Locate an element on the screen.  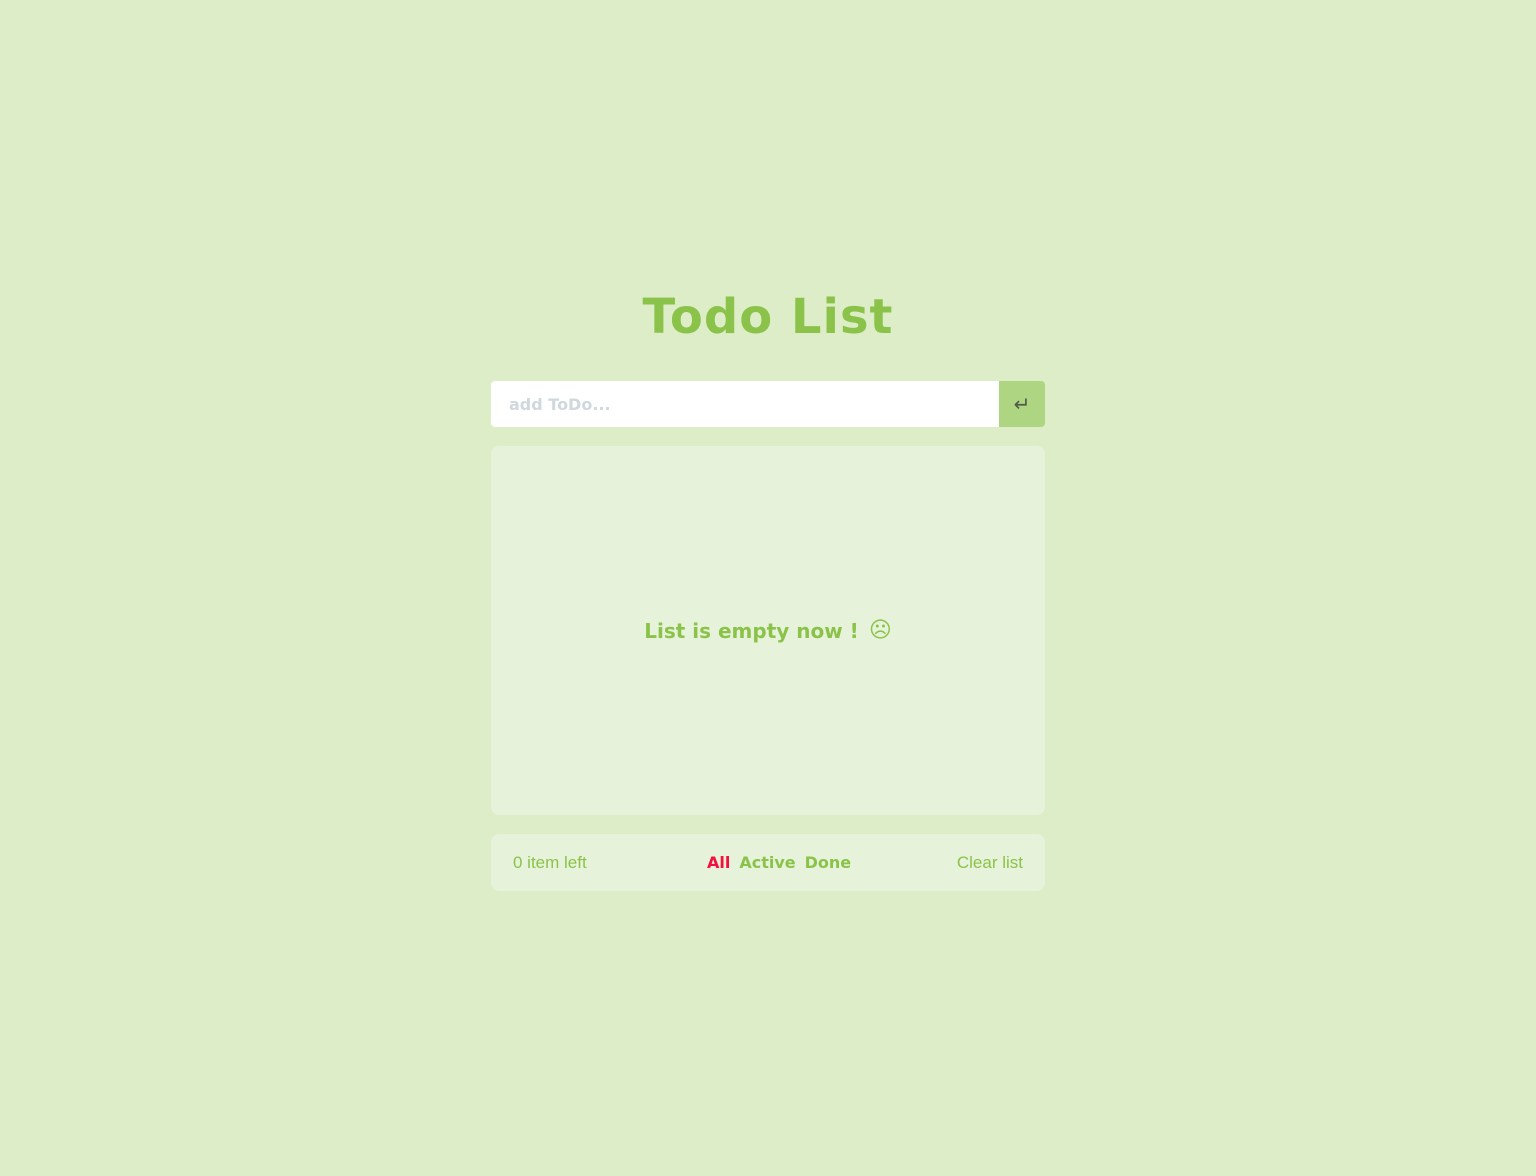
empty-list-message: List is empty now ! ☹ is located at coordinates (768, 630).